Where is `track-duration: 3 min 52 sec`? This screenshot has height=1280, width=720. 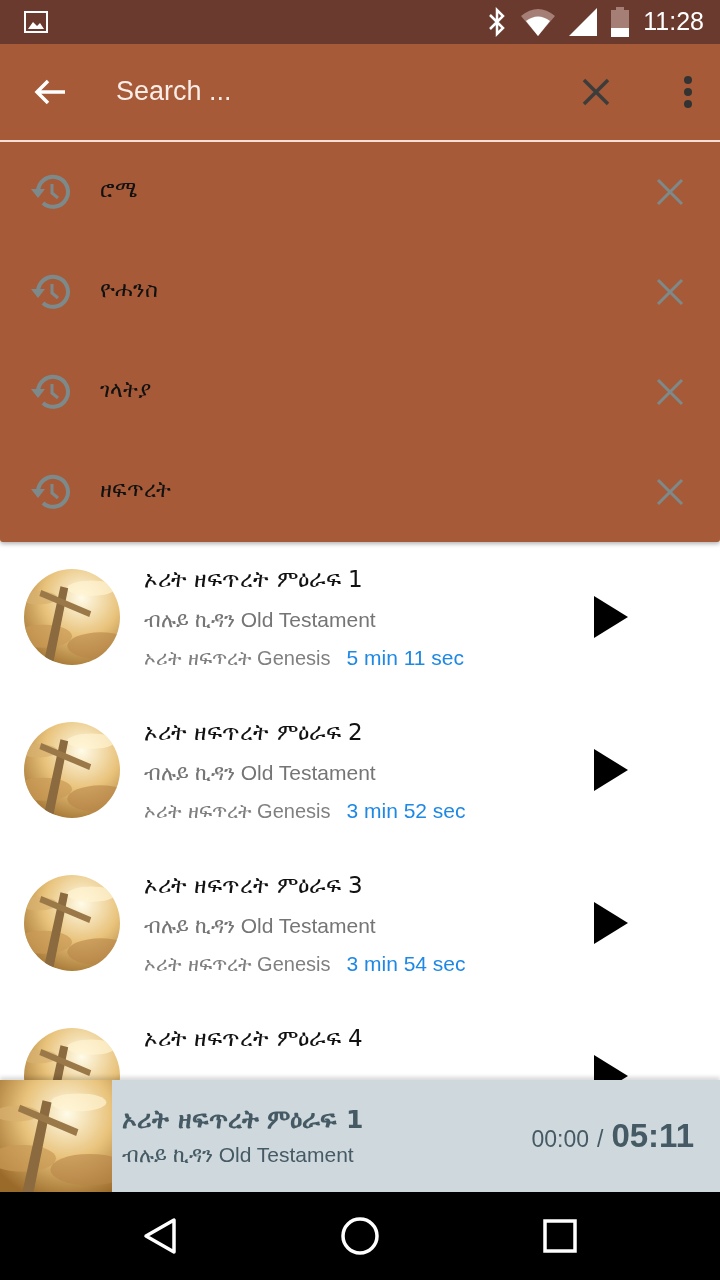 track-duration: 3 min 52 sec is located at coordinates (406, 810).